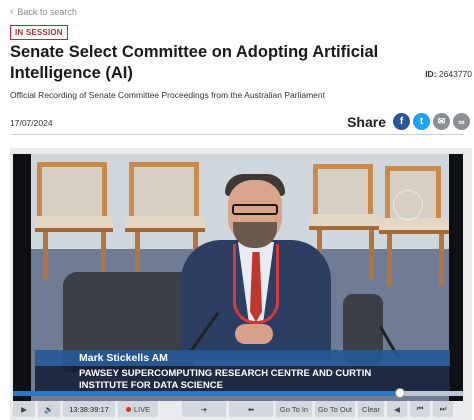 The image size is (474, 420). What do you see at coordinates (401, 121) in the screenshot?
I see `facebook-icon: f` at bounding box center [401, 121].